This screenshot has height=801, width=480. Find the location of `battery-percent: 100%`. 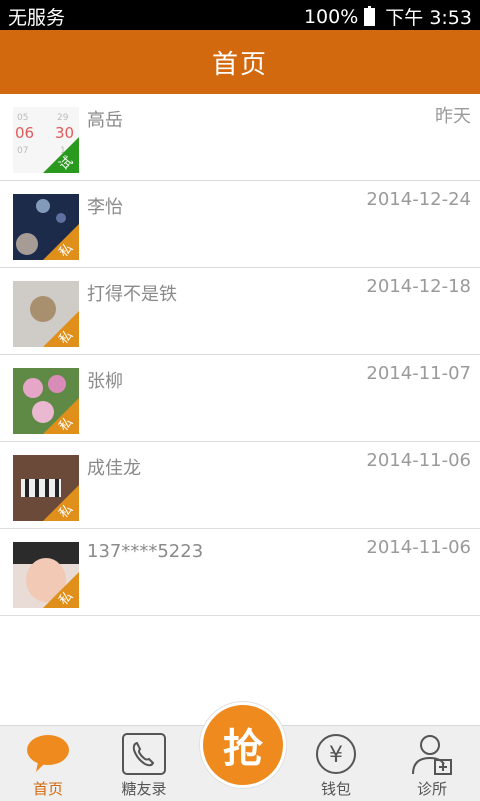

battery-percent: 100% is located at coordinates (331, 16).